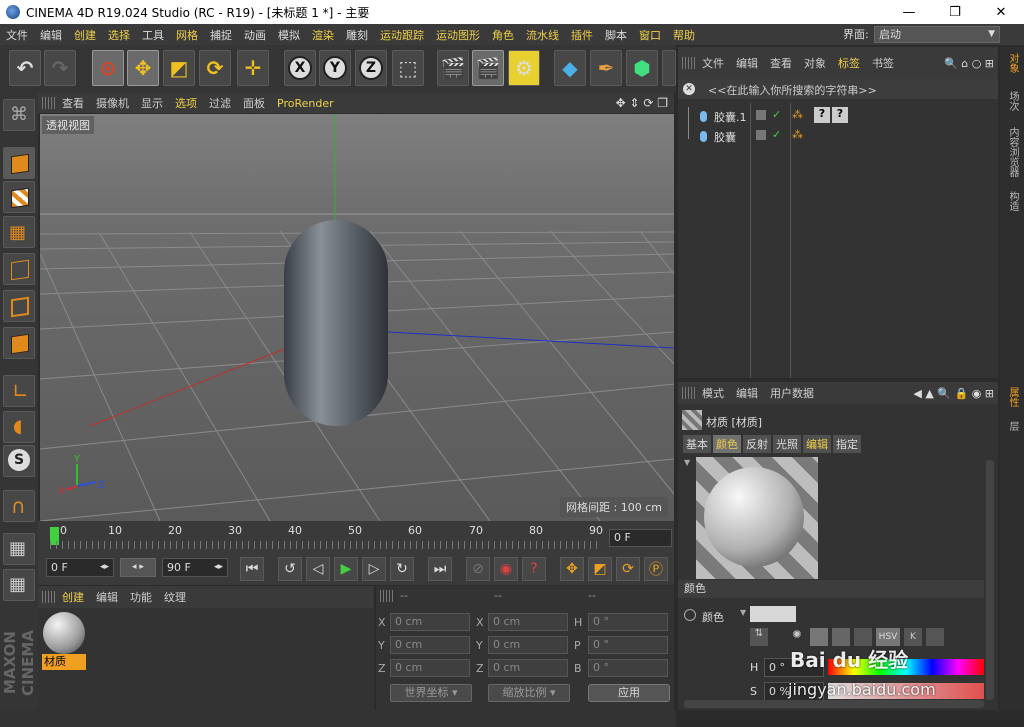 The image size is (1024, 727). What do you see at coordinates (221, 35) in the screenshot?
I see `menu-snap: 捕捉` at bounding box center [221, 35].